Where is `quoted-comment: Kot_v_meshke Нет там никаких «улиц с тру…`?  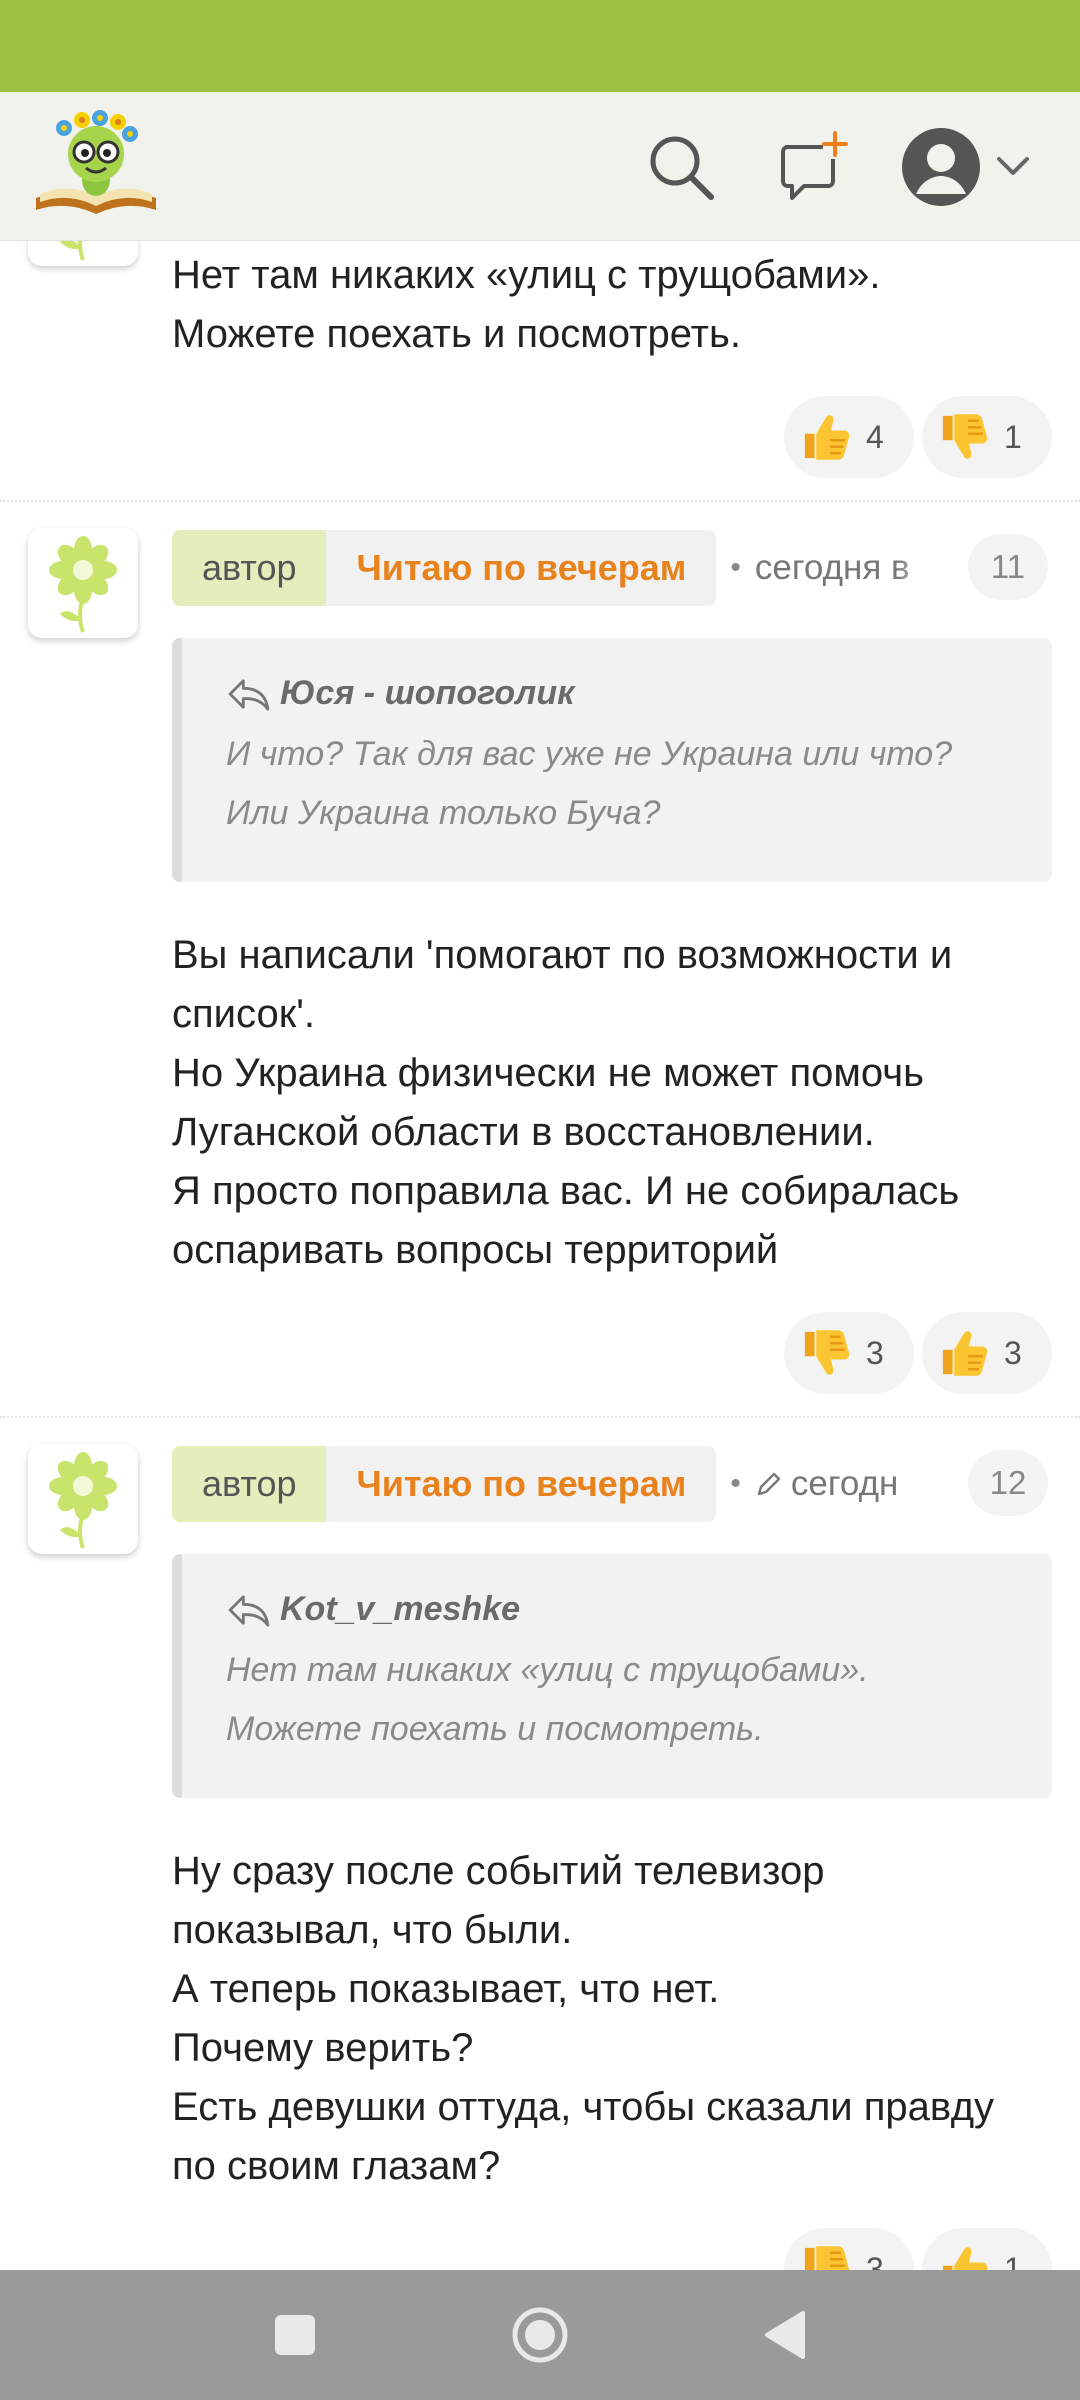
quoted-comment: Kot_v_meshke Нет там никаких «улиц с тру… is located at coordinates (612, 1676).